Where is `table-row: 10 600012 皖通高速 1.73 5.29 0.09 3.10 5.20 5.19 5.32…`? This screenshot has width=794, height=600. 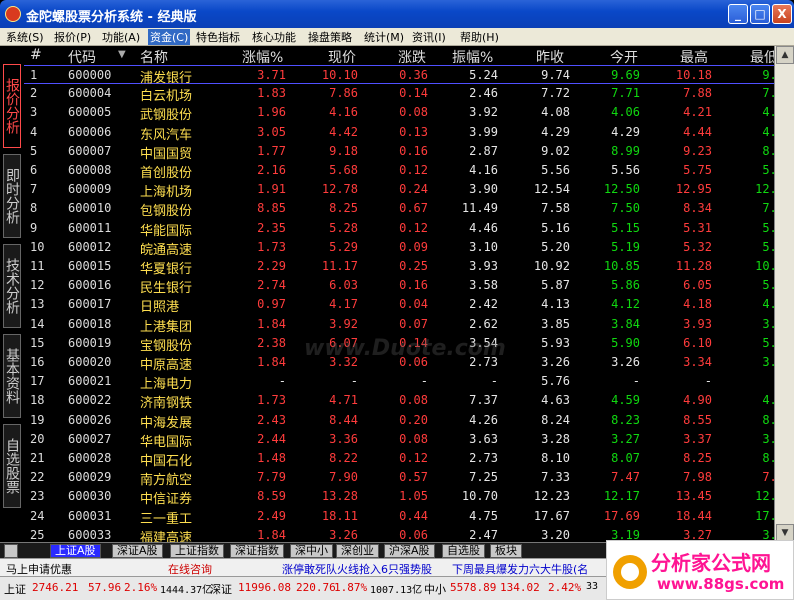
table-row: 10 600012 皖通高速 1.73 5.29 0.09 3.10 5.20 5.19 5.32… is located at coordinates (399, 248).